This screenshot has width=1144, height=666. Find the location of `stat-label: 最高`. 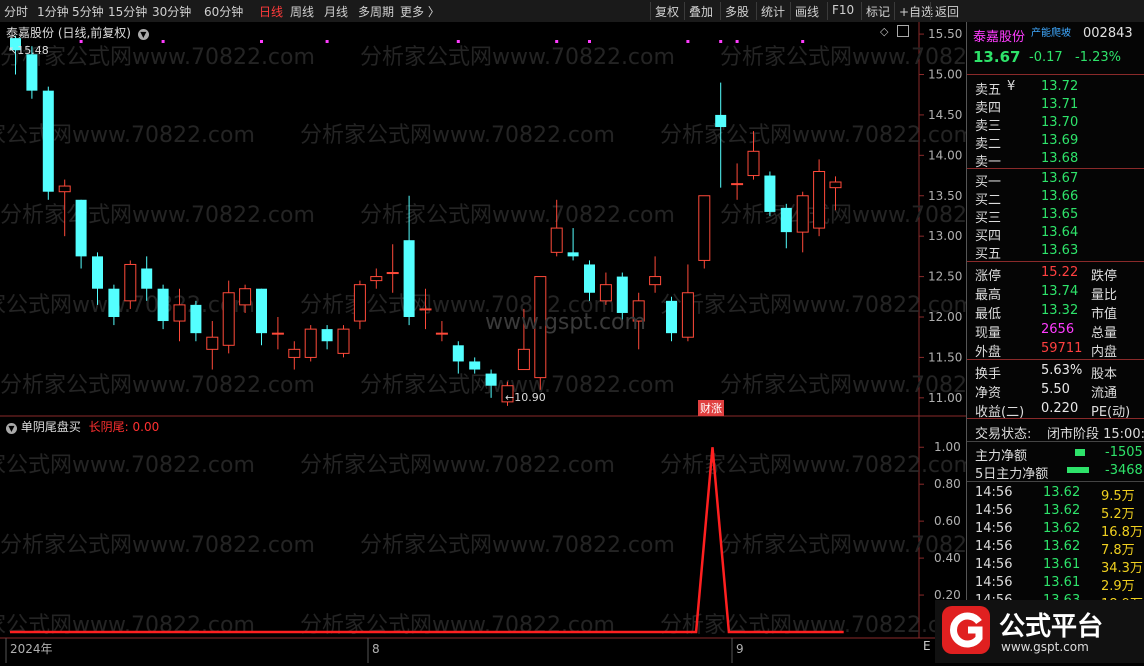

stat-label: 最高 is located at coordinates (988, 295).